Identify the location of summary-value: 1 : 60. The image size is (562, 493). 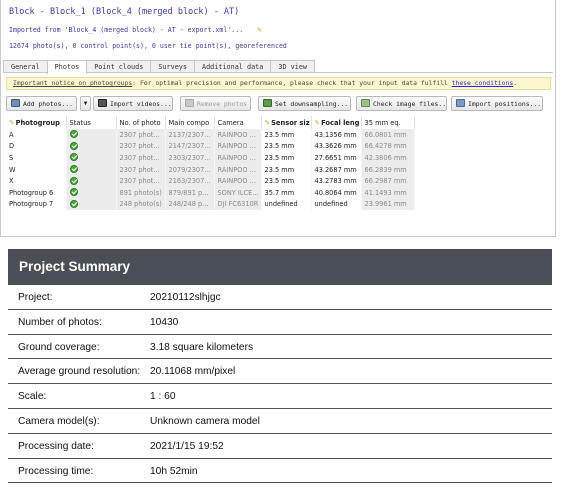
(163, 397).